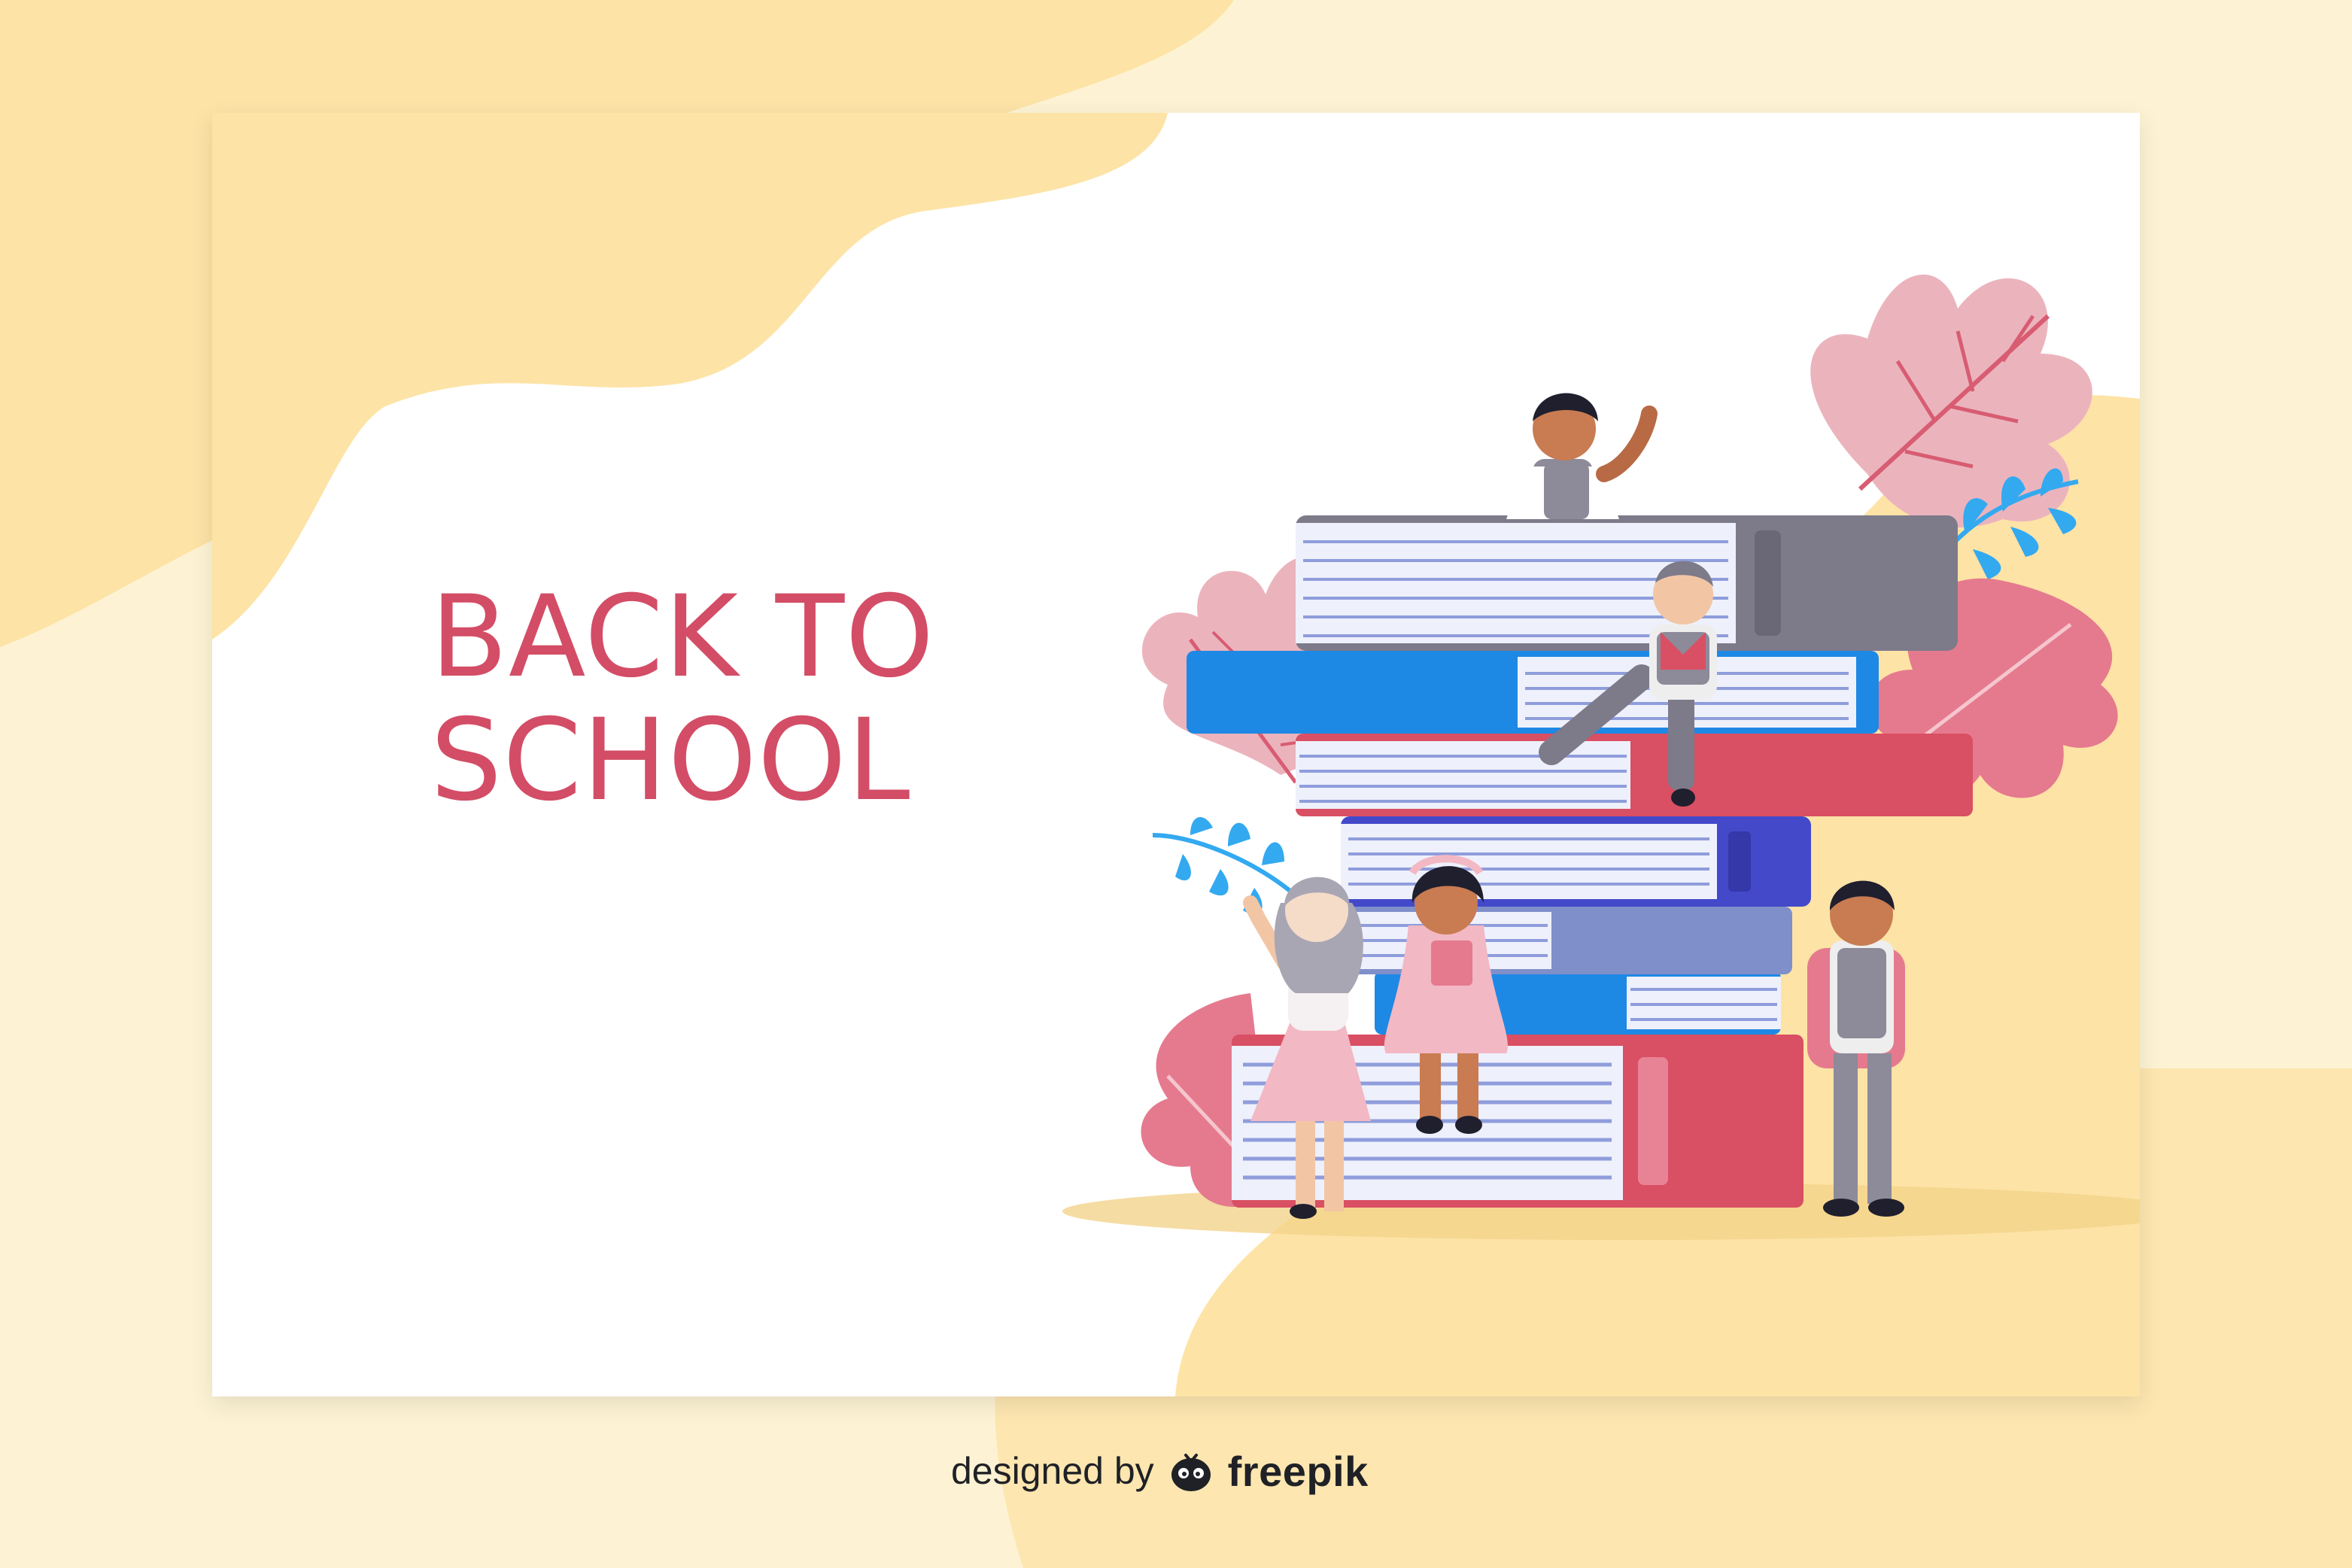 This screenshot has width=2352, height=1568. Describe the element at coordinates (1224, 866) in the screenshot. I see `leaf-blue-left-icon` at that location.